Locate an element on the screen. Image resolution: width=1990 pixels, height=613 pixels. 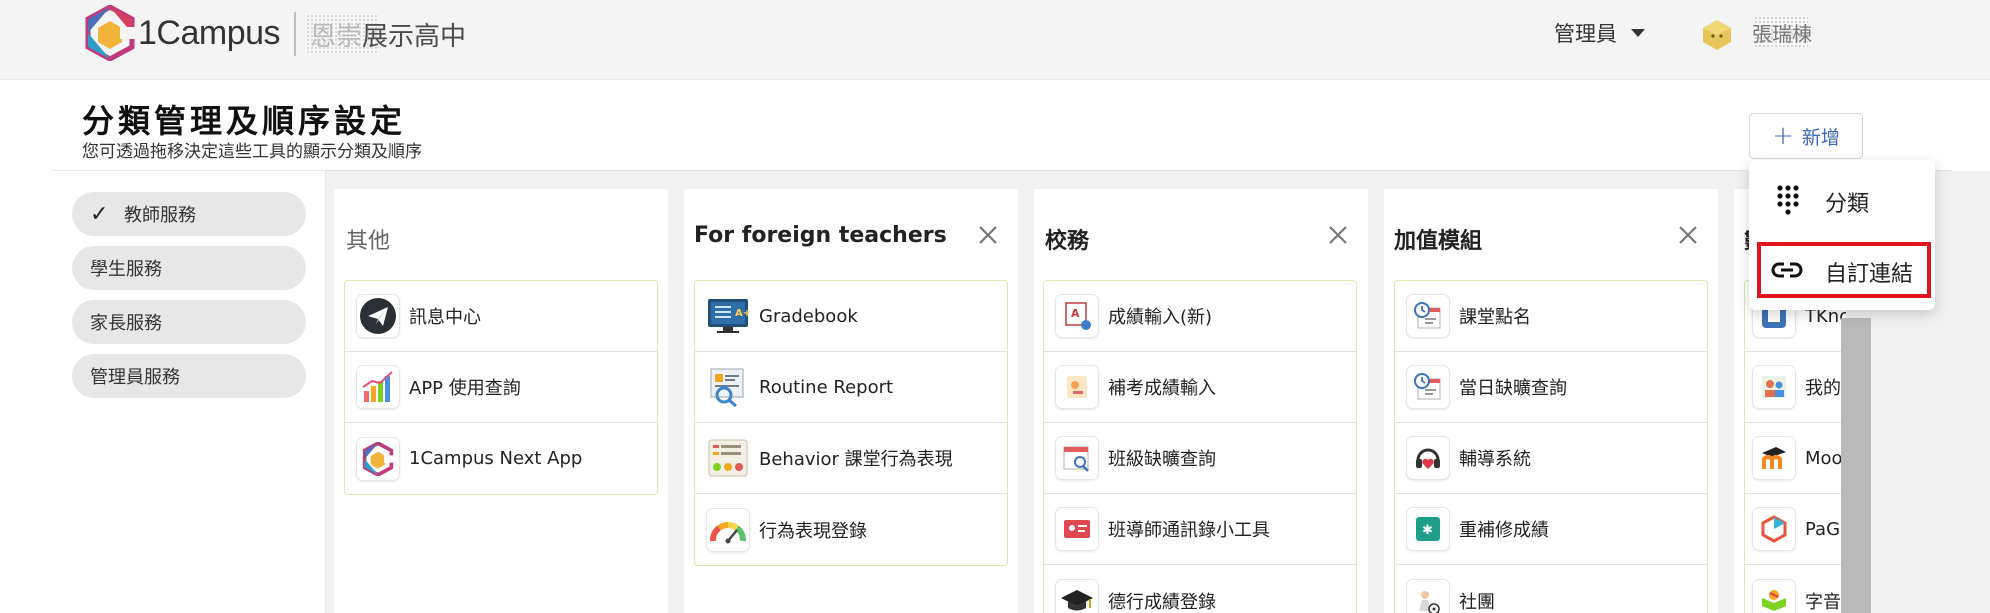
svg-text: A+ is located at coordinates (742, 313).